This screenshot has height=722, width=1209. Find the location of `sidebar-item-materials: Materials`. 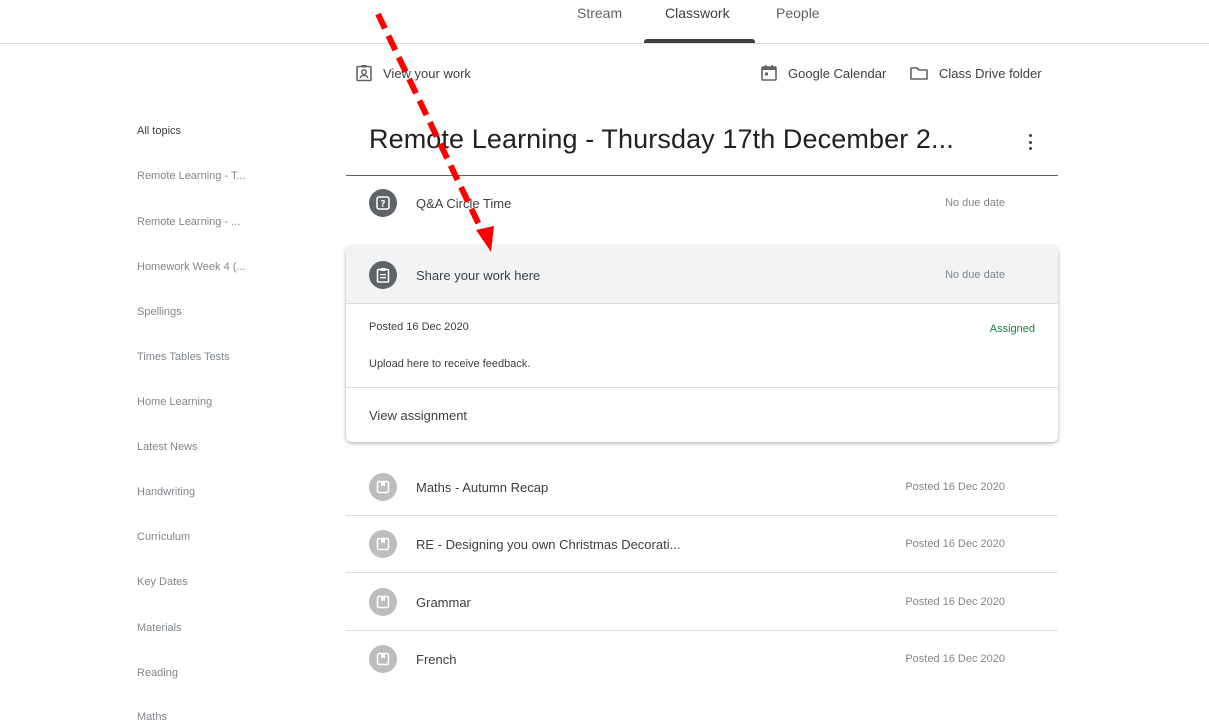

sidebar-item-materials: Materials is located at coordinates (159, 628).